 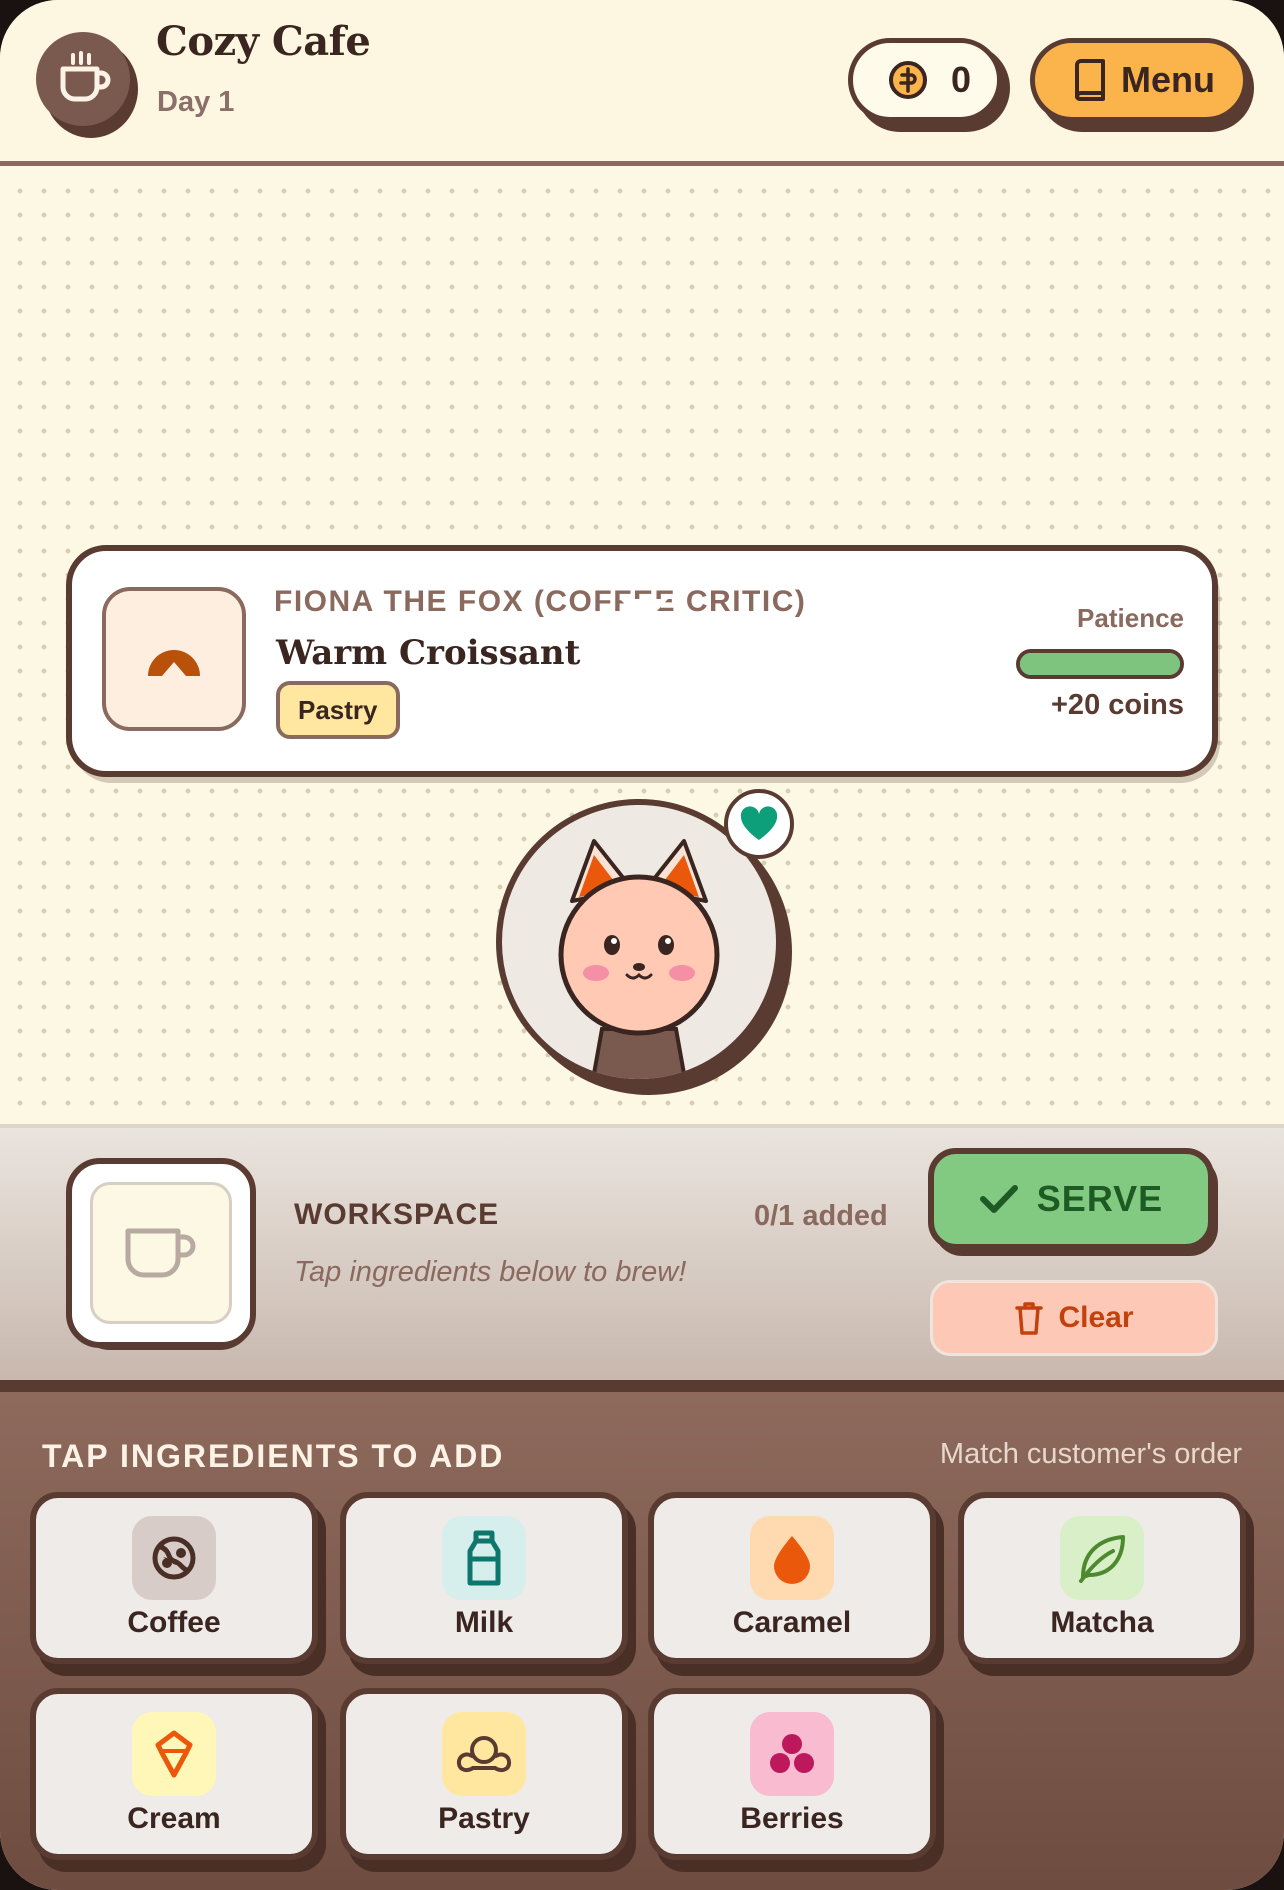 I want to click on serve-button: SERVE, so click(x=1071, y=1199).